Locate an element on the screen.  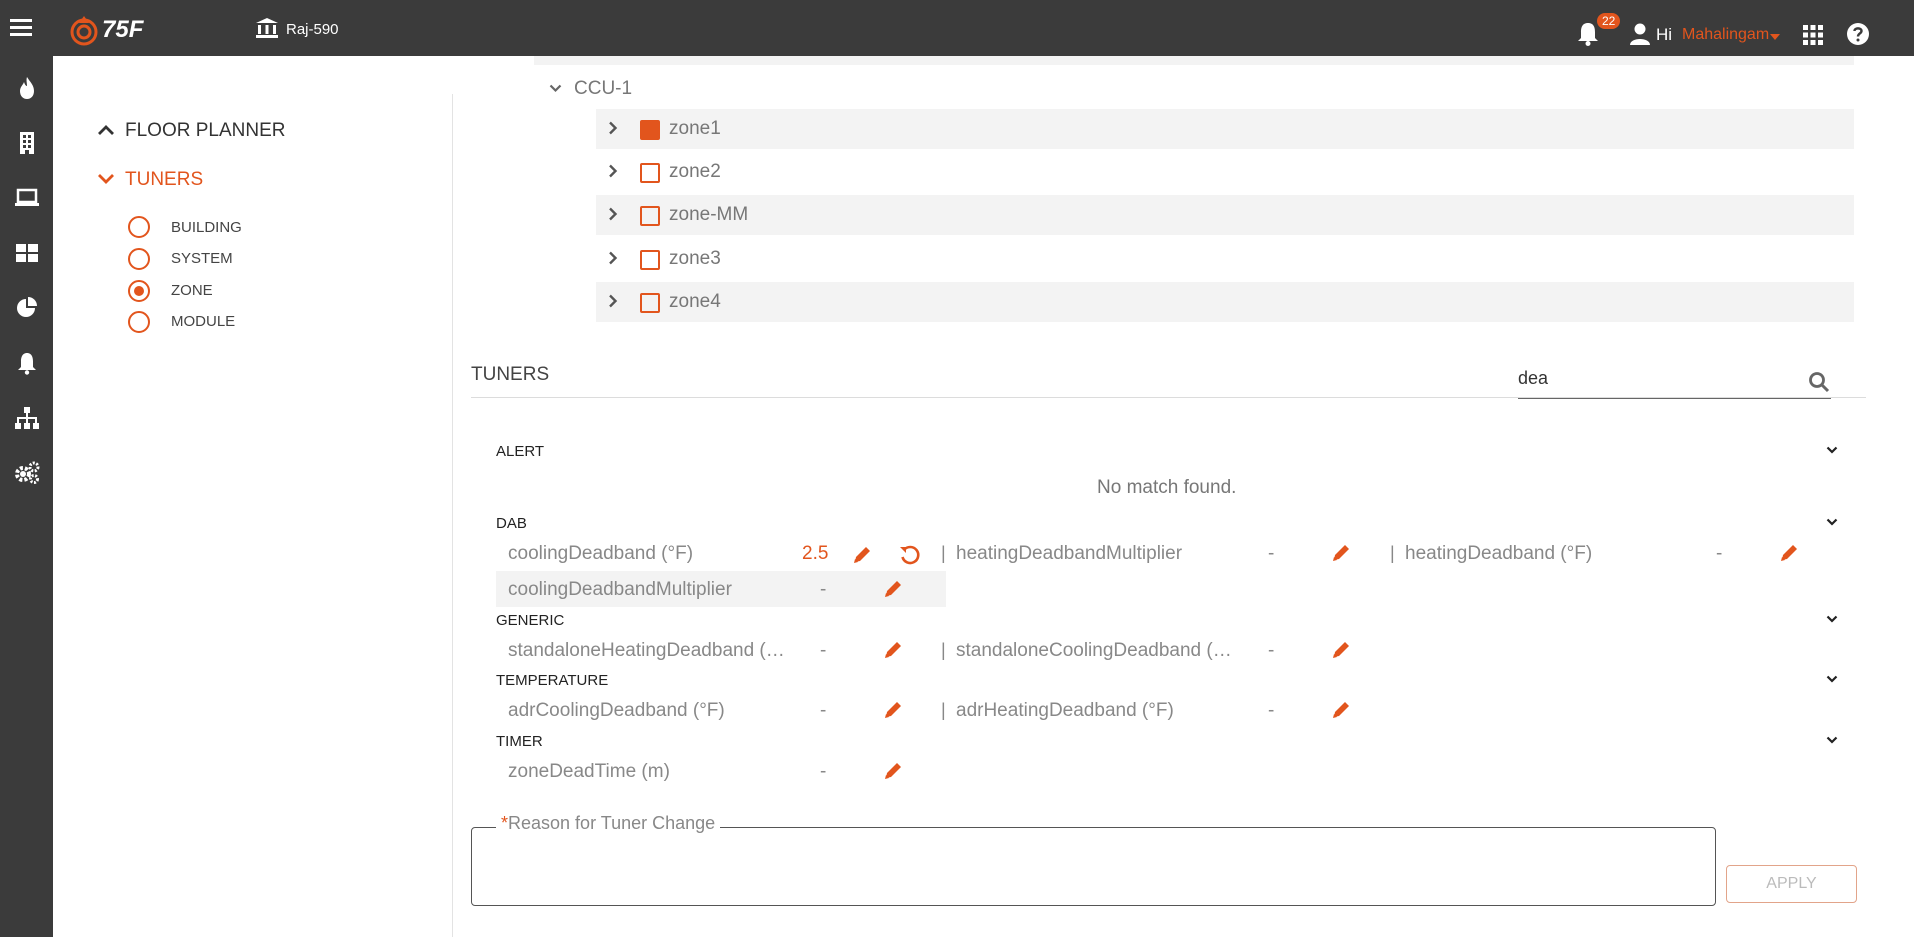
reason-label-text: Reason for Tuner Change is located at coordinates (612, 823).